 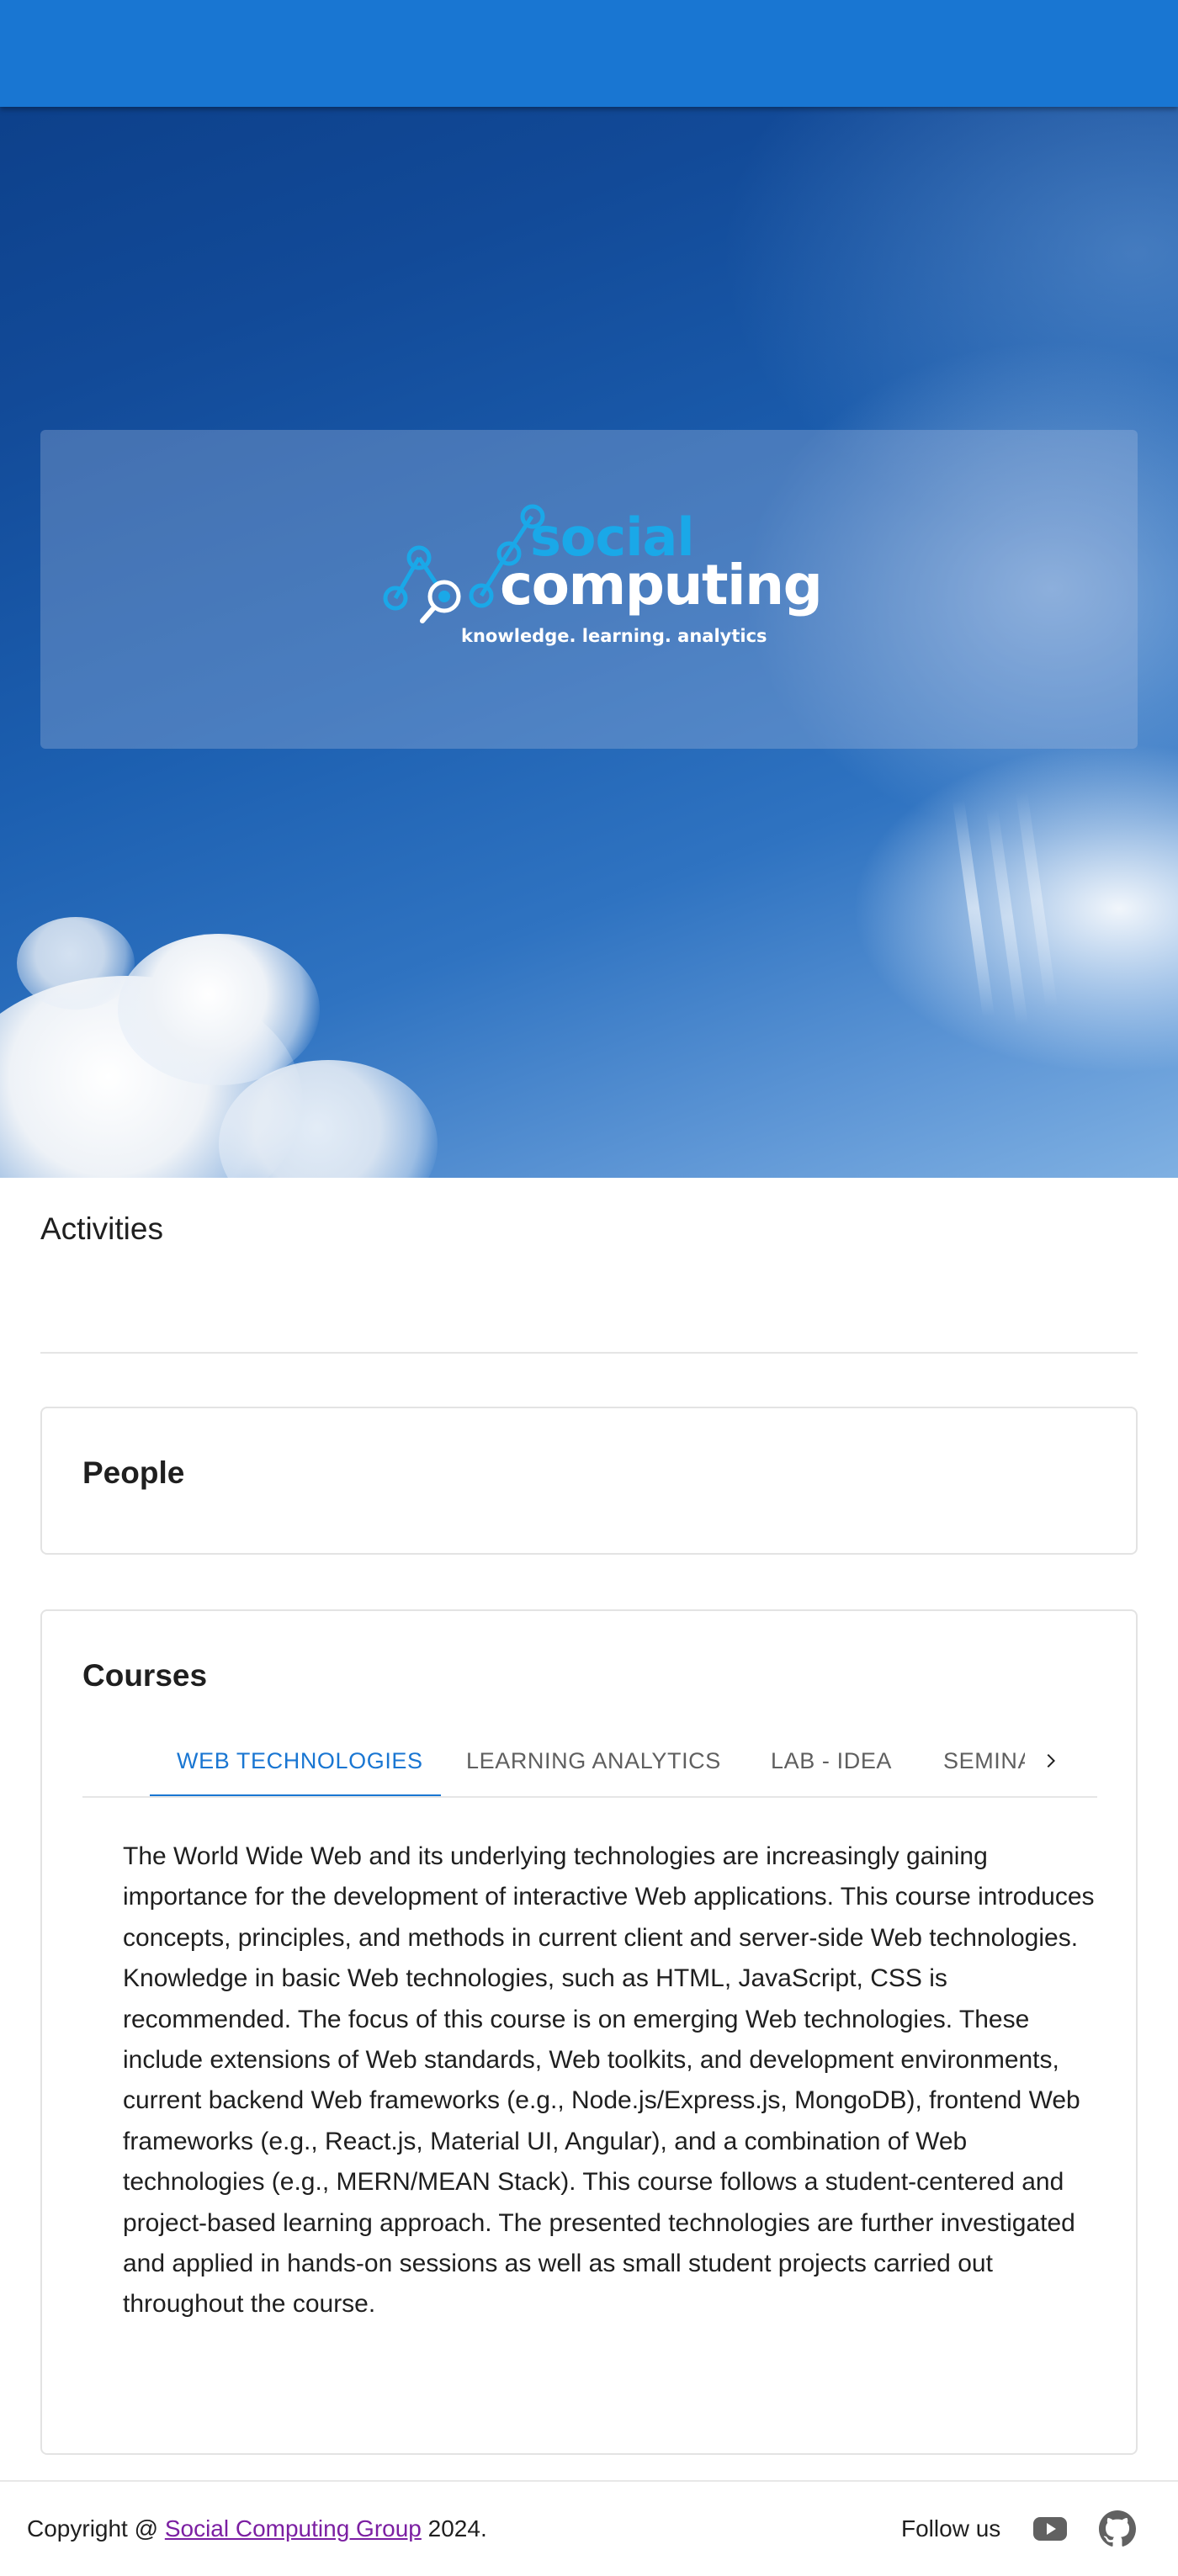 I want to click on logo-word-computing: computing, so click(x=661, y=585).